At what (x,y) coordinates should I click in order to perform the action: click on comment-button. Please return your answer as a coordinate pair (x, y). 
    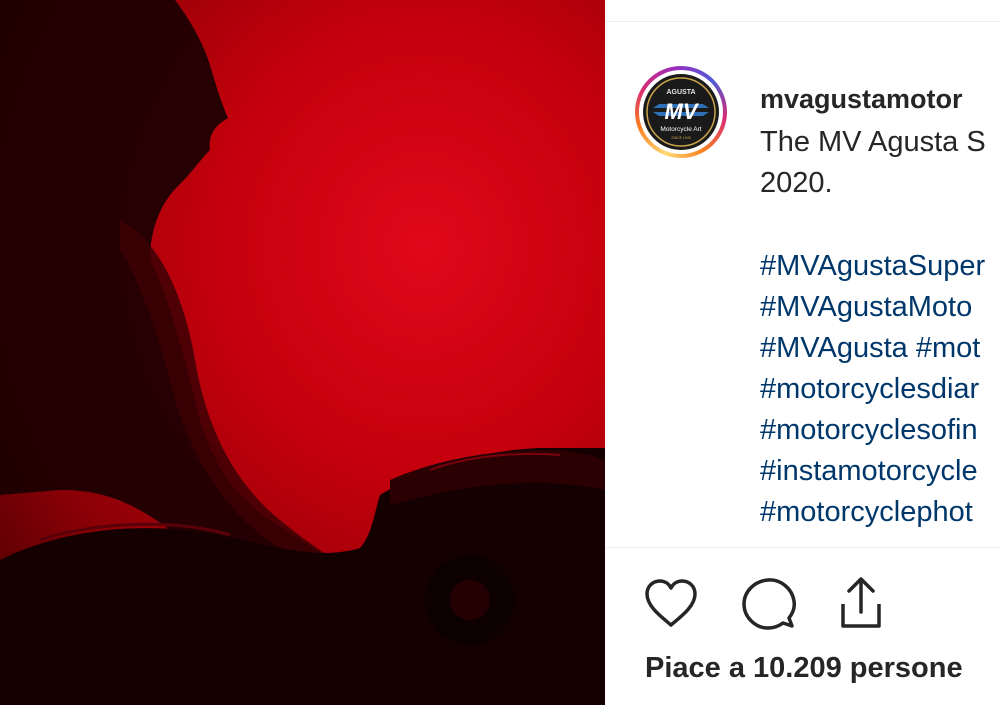
    Looking at the image, I should click on (769, 604).